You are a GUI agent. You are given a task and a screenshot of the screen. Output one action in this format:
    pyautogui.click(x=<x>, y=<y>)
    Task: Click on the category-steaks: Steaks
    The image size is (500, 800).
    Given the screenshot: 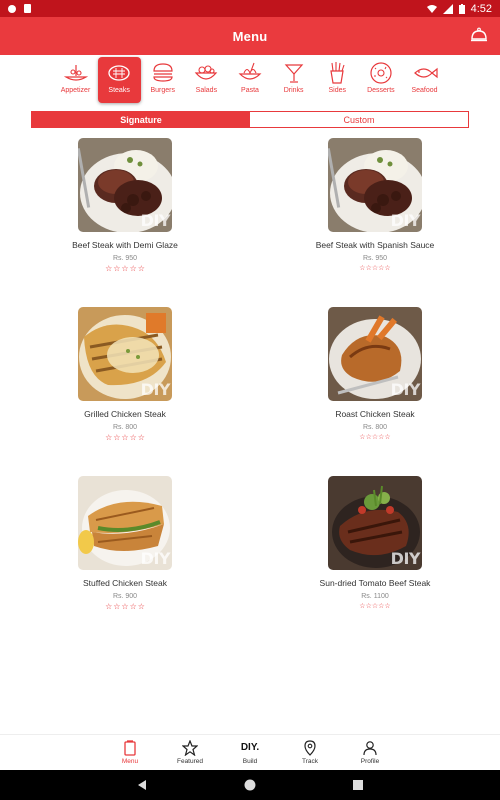 What is the action you would take?
    pyautogui.click(x=119, y=80)
    